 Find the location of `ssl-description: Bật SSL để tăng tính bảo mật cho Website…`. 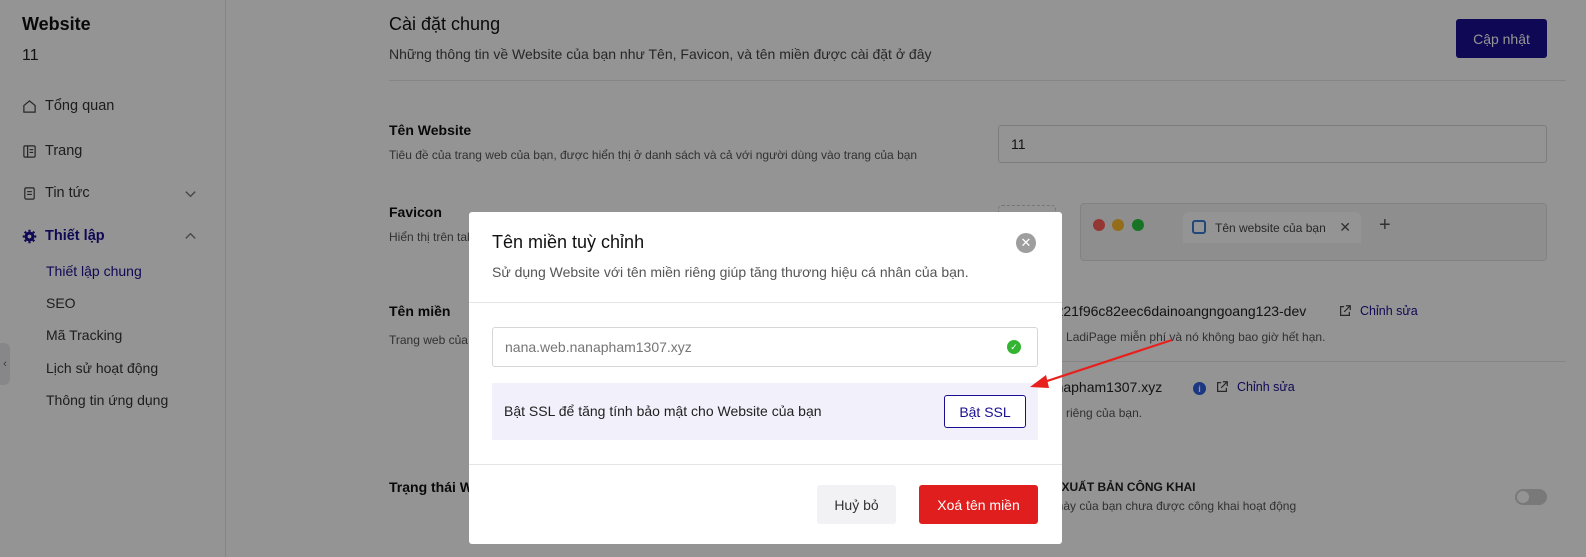

ssl-description: Bật SSL để tăng tính bảo mật cho Website… is located at coordinates (663, 411).